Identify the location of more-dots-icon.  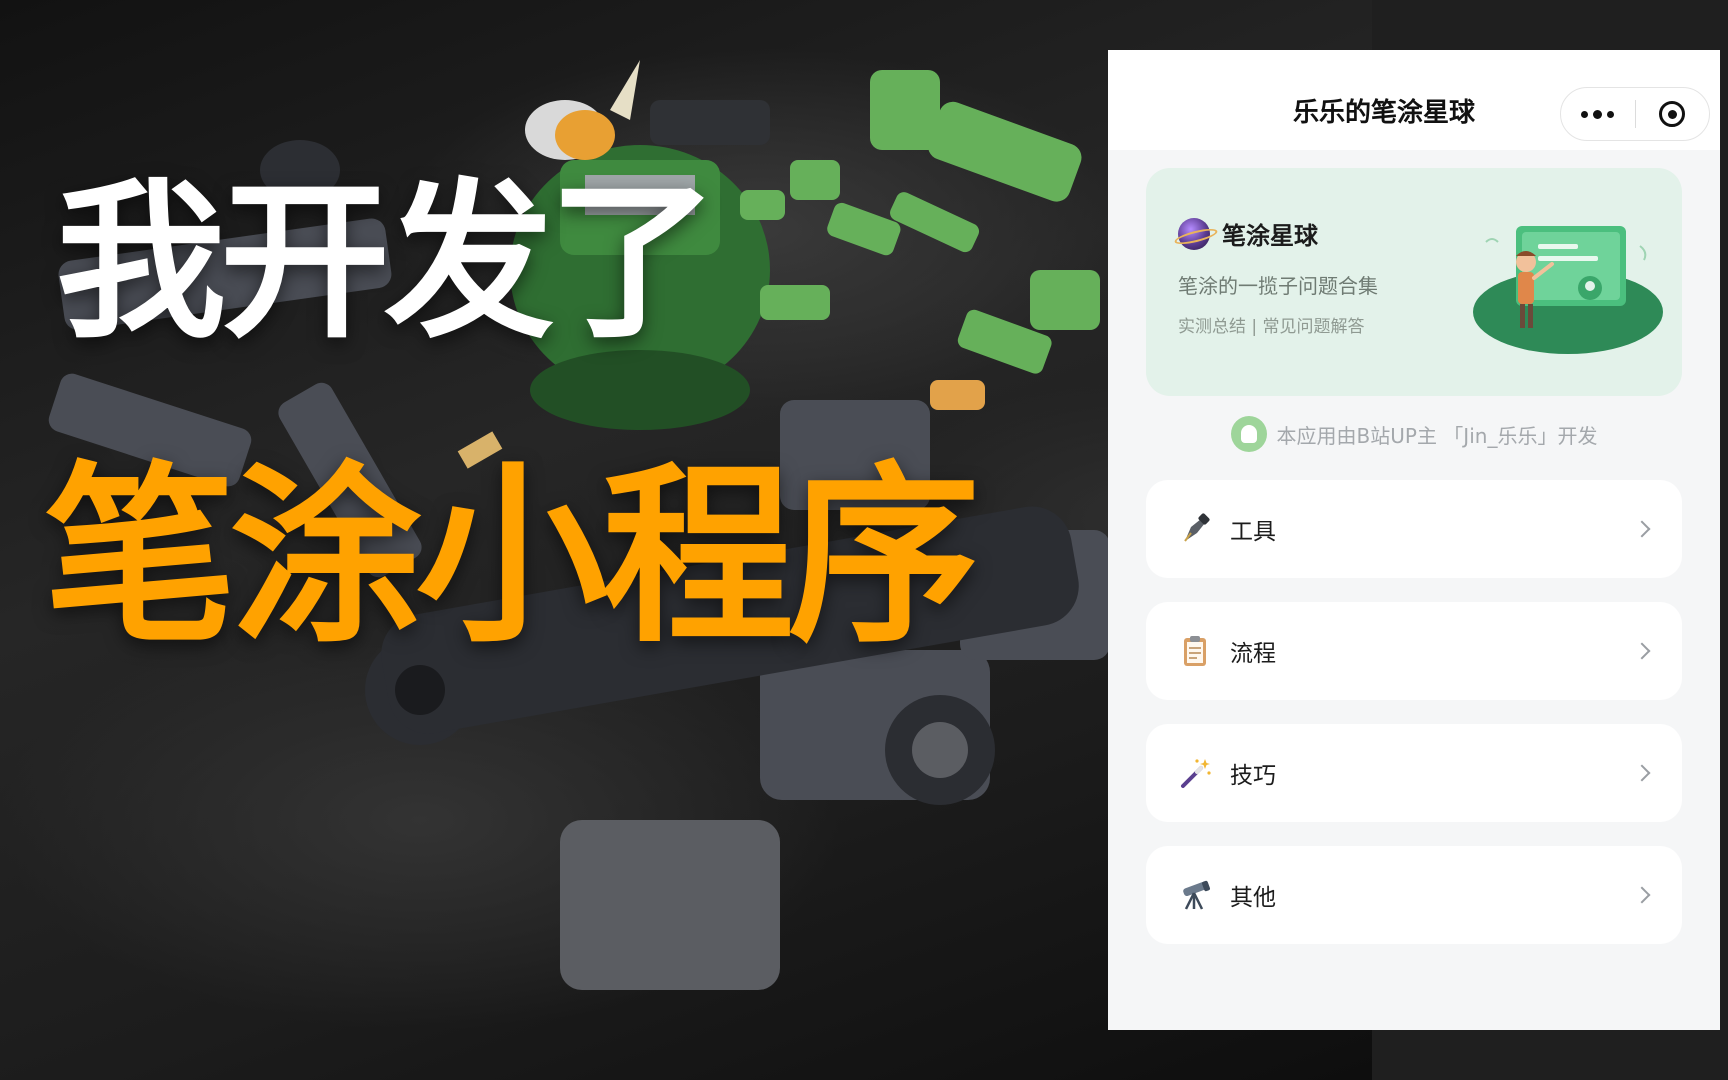
(1598, 114).